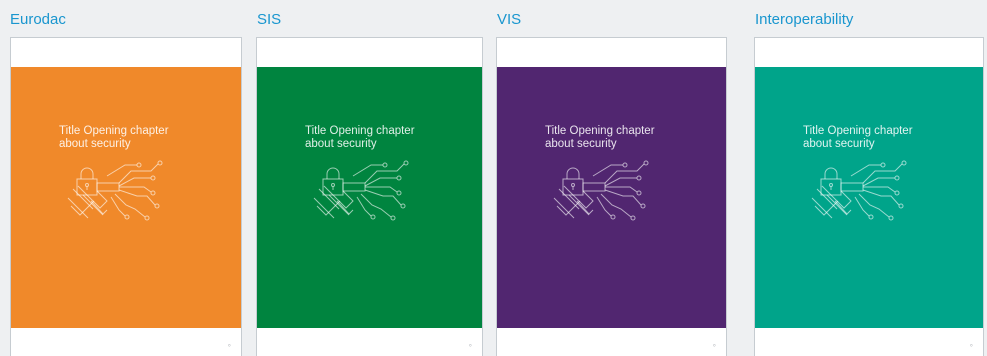 The image size is (987, 356). What do you see at coordinates (804, 19) in the screenshot?
I see `card-title-interoperability: Interoperability` at bounding box center [804, 19].